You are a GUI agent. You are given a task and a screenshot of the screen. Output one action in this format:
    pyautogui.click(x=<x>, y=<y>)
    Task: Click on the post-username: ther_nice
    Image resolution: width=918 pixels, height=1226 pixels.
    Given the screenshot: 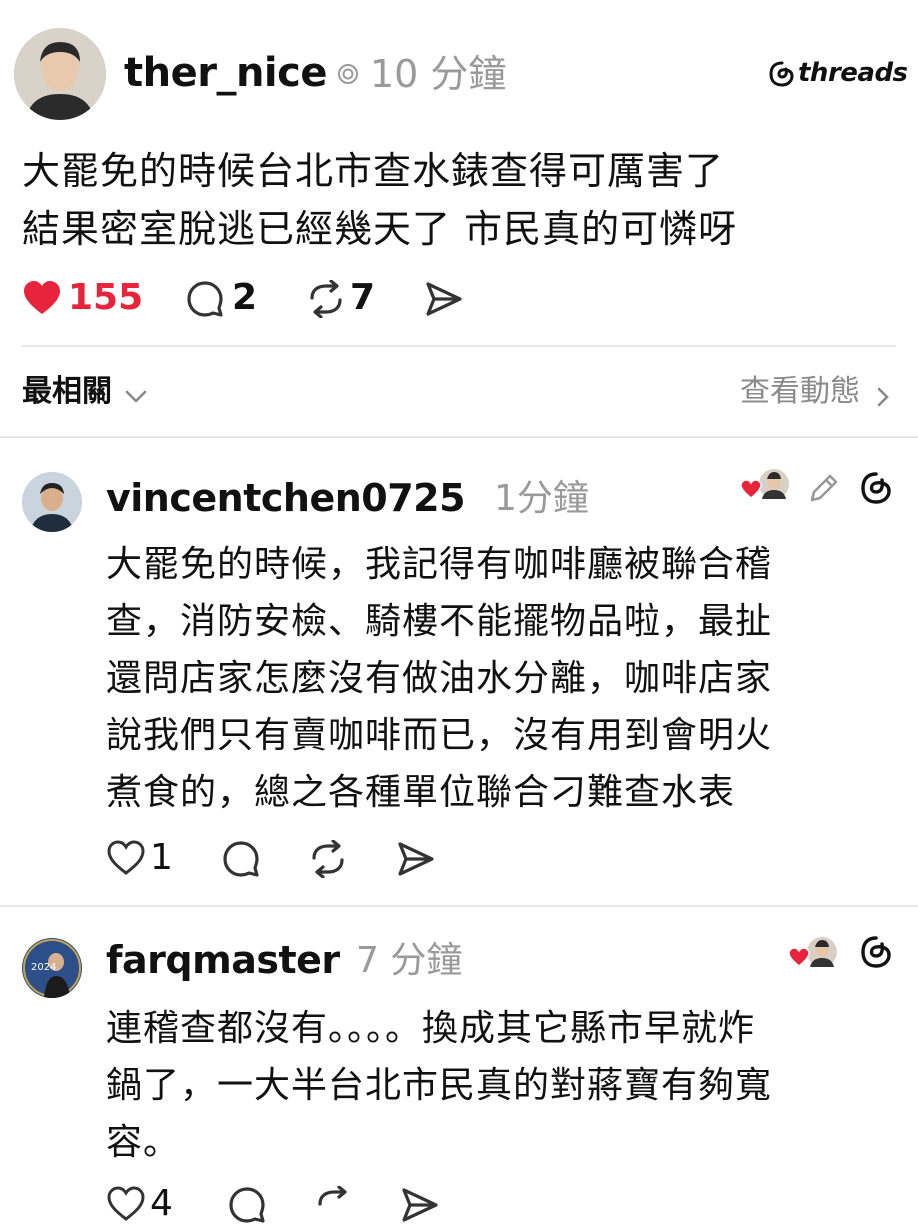 What is the action you would take?
    pyautogui.click(x=225, y=73)
    